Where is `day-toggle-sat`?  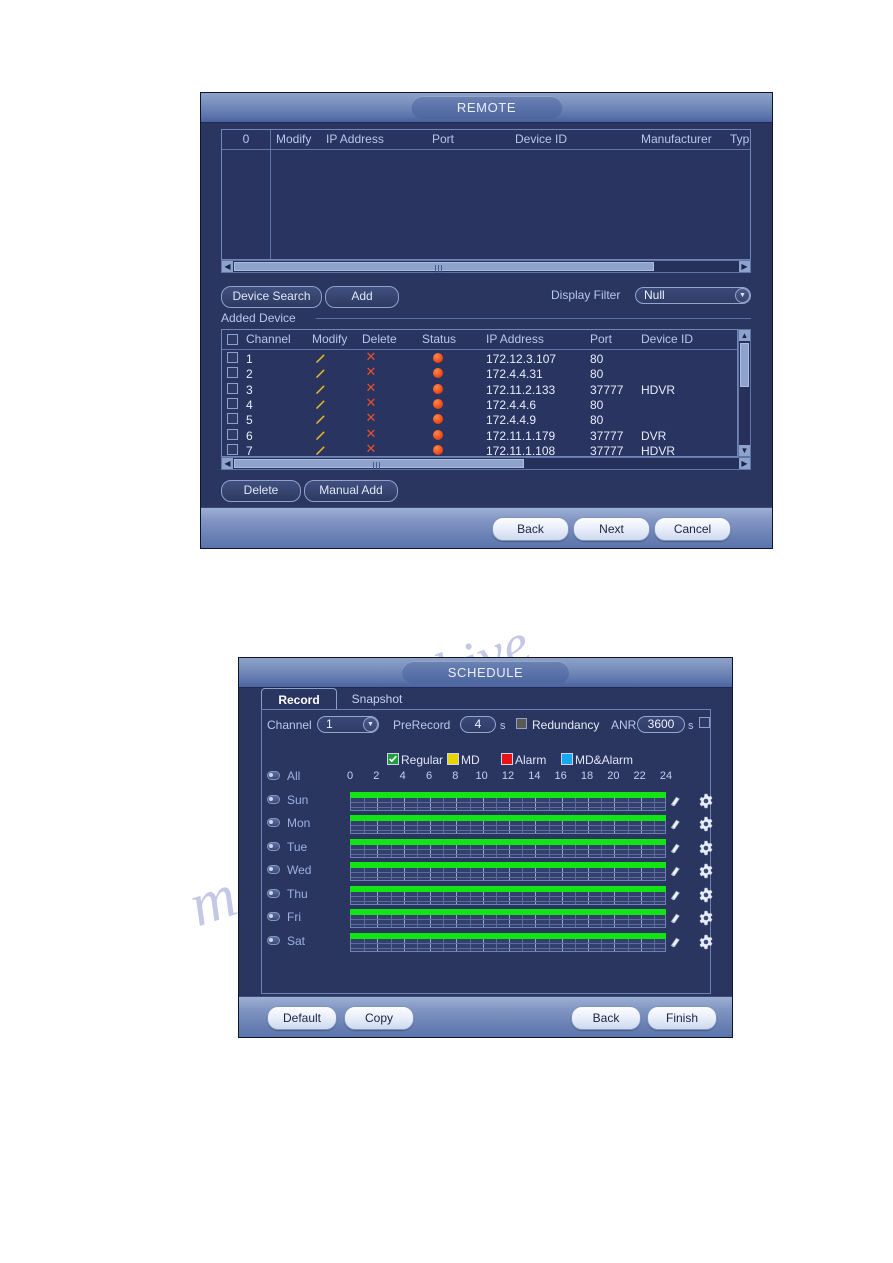 day-toggle-sat is located at coordinates (273, 940).